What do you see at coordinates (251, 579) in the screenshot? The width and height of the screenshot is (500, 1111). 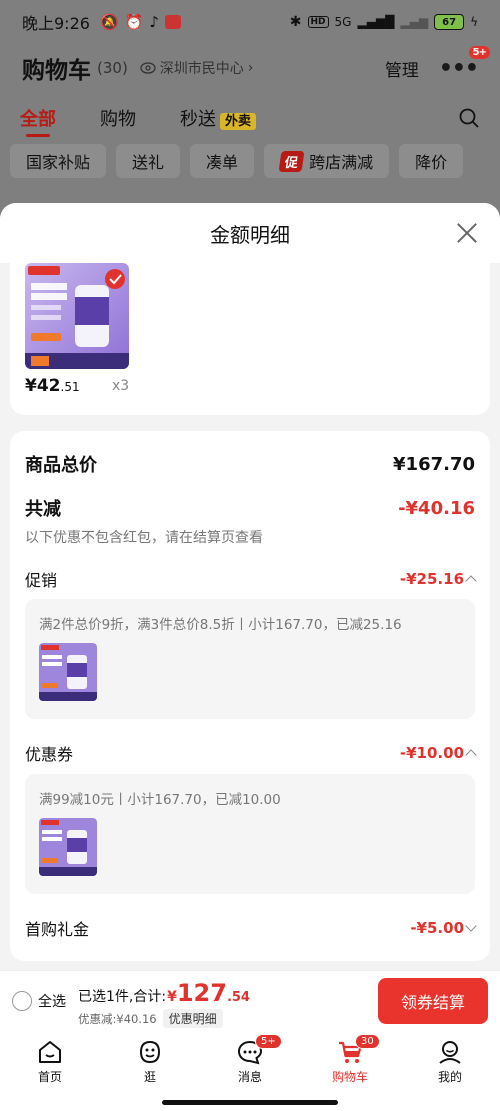 I see `promotion-row: 促销 -¥25.16` at bounding box center [251, 579].